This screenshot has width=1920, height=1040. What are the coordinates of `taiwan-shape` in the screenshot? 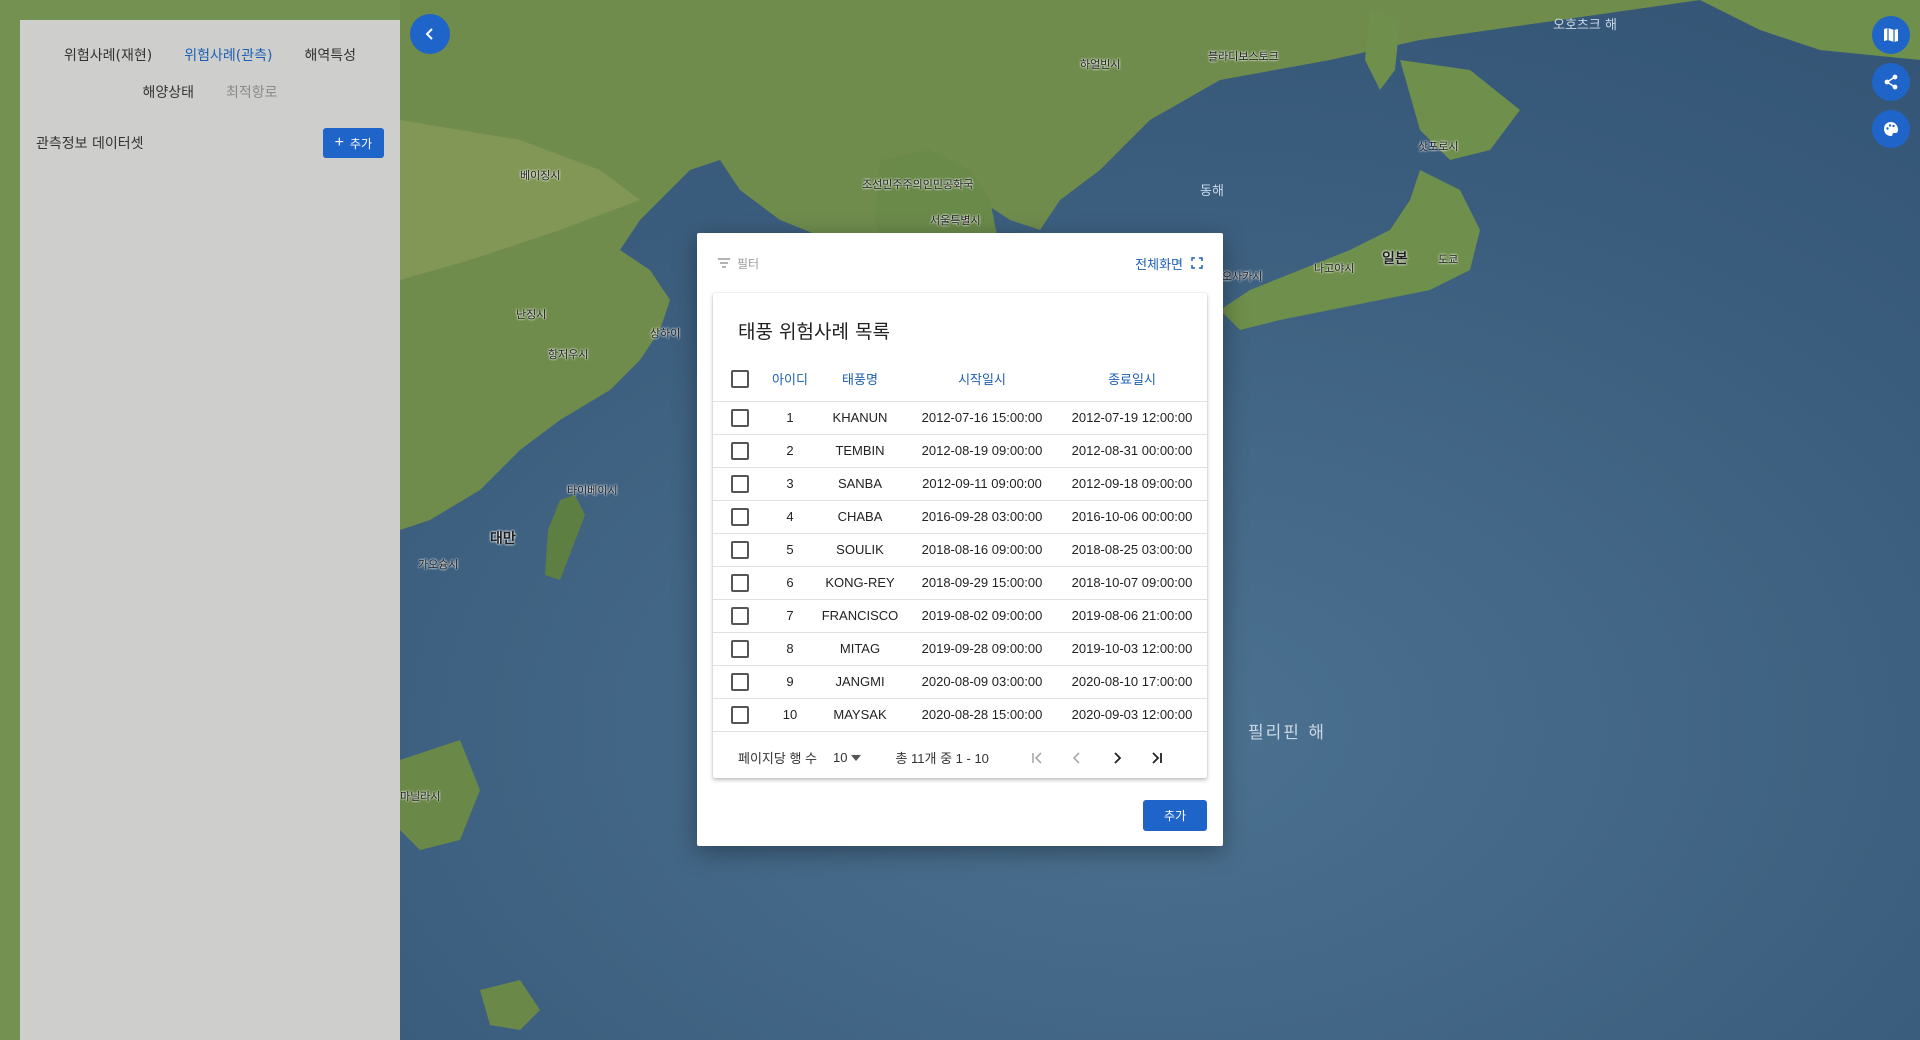 It's located at (565, 537).